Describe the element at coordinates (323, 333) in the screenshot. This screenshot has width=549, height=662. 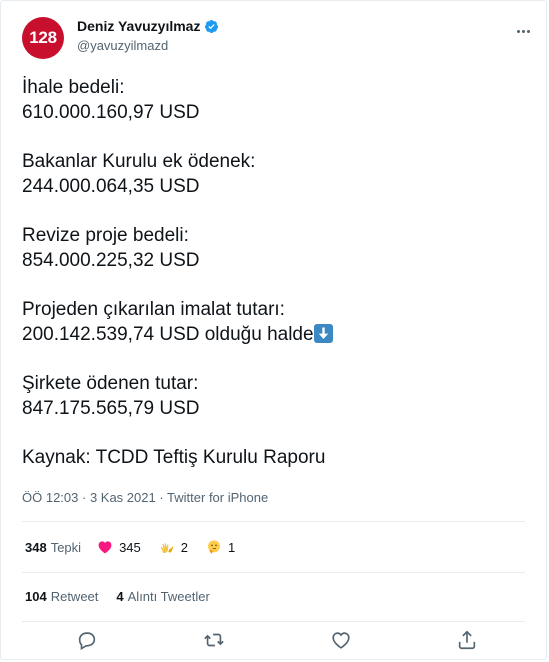
I see `down-arrow-emoji-icon` at that location.